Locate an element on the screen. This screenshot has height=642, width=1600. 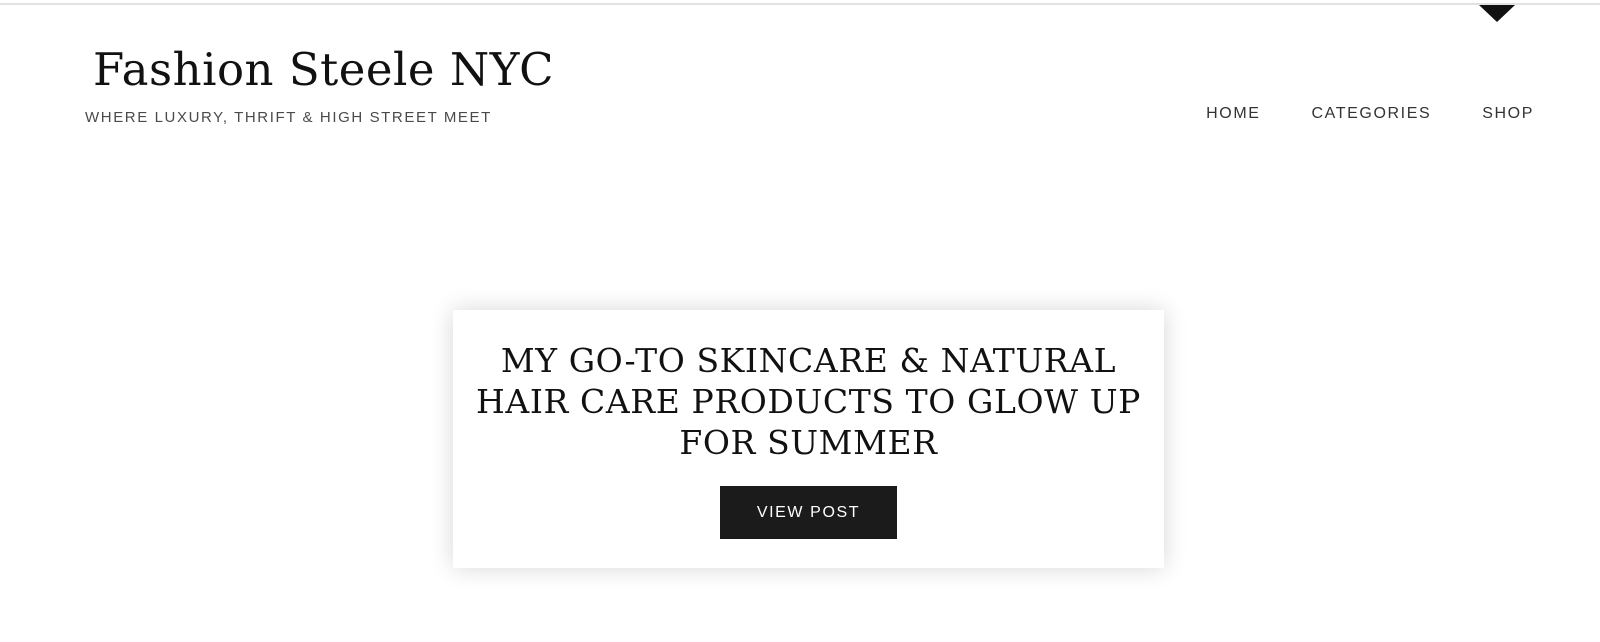
nav-item-categories: CATEGORIES is located at coordinates (1372, 114).